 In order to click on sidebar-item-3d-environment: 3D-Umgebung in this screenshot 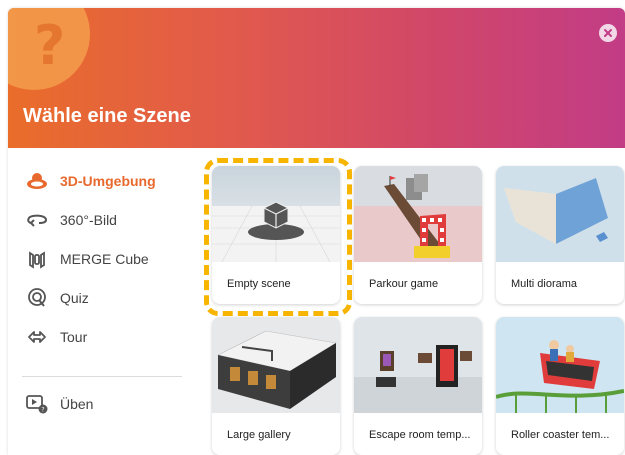, I will do `click(91, 181)`.